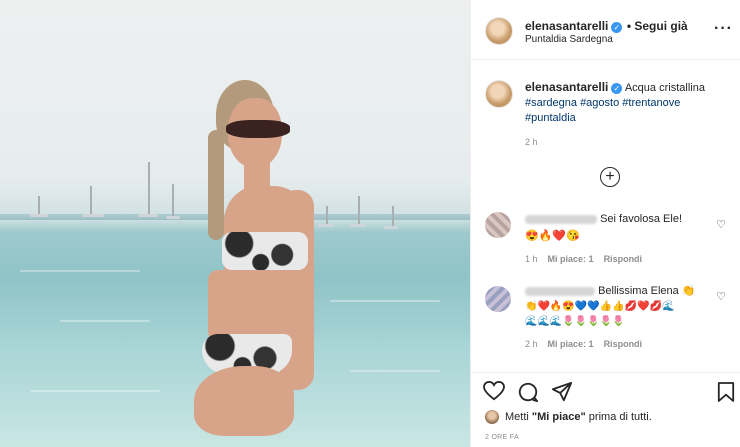  Describe the element at coordinates (531, 259) in the screenshot. I see `comment-time: 1 h` at that location.